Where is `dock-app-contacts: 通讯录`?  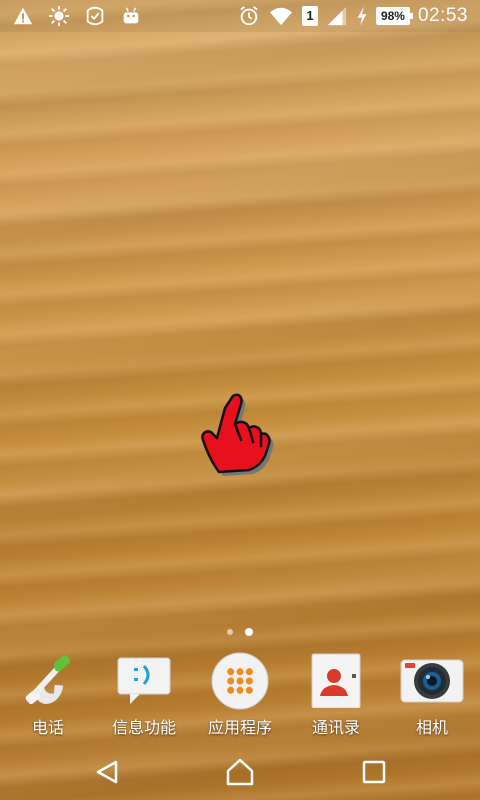
dock-app-contacts: 通讯录 is located at coordinates (336, 694).